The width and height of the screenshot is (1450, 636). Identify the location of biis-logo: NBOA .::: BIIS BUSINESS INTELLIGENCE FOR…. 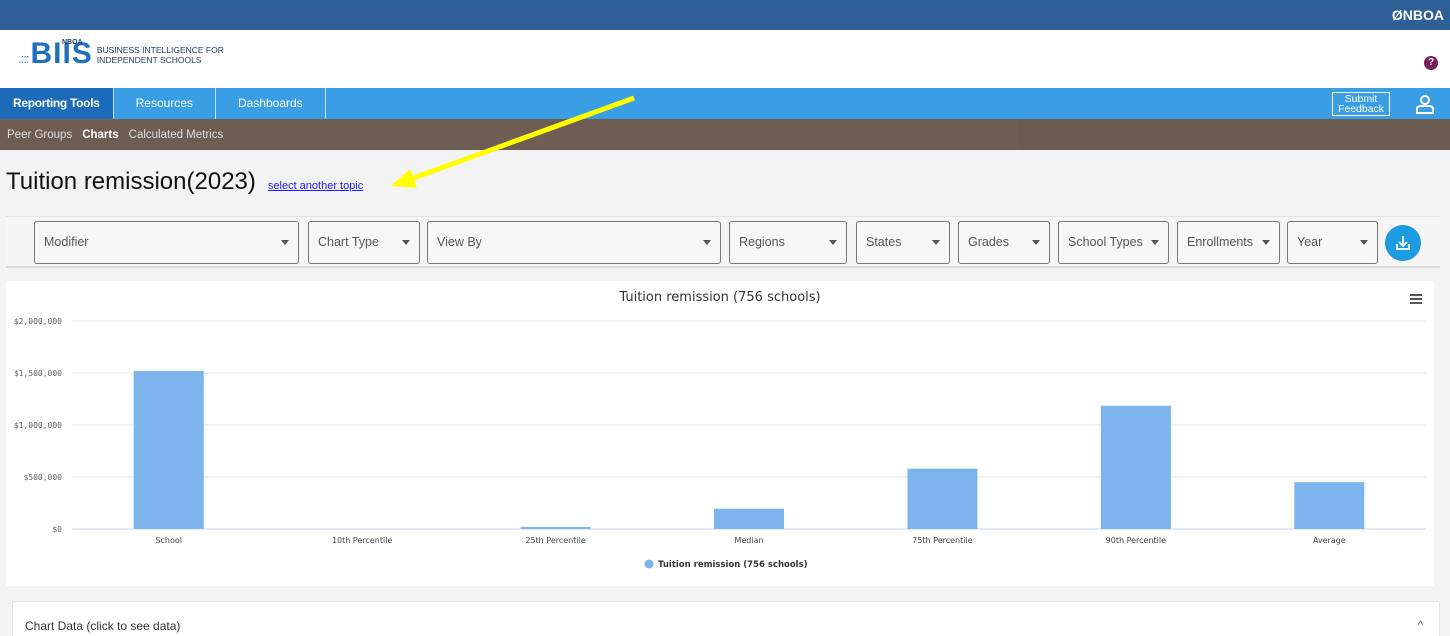
(121, 54).